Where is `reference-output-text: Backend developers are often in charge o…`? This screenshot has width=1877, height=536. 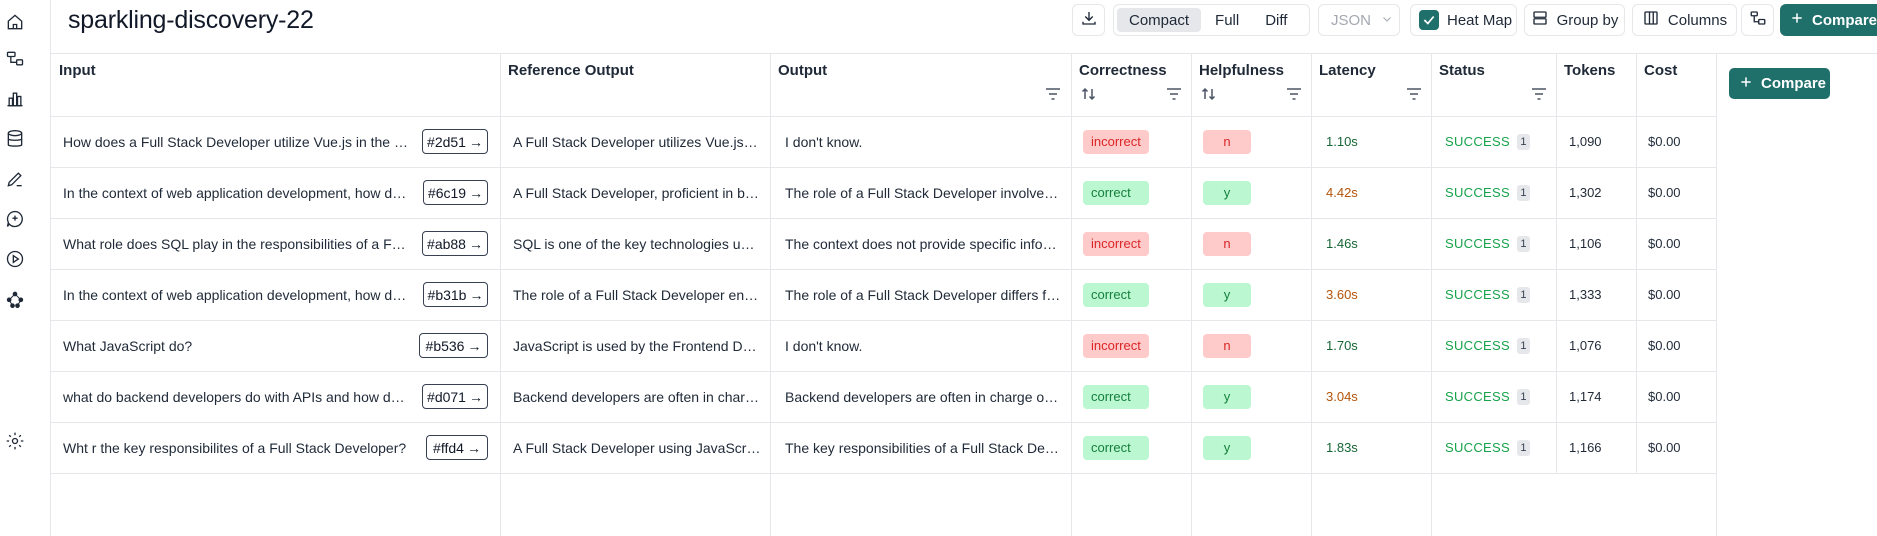
reference-output-text: Backend developers are often in charge o… is located at coordinates (637, 396).